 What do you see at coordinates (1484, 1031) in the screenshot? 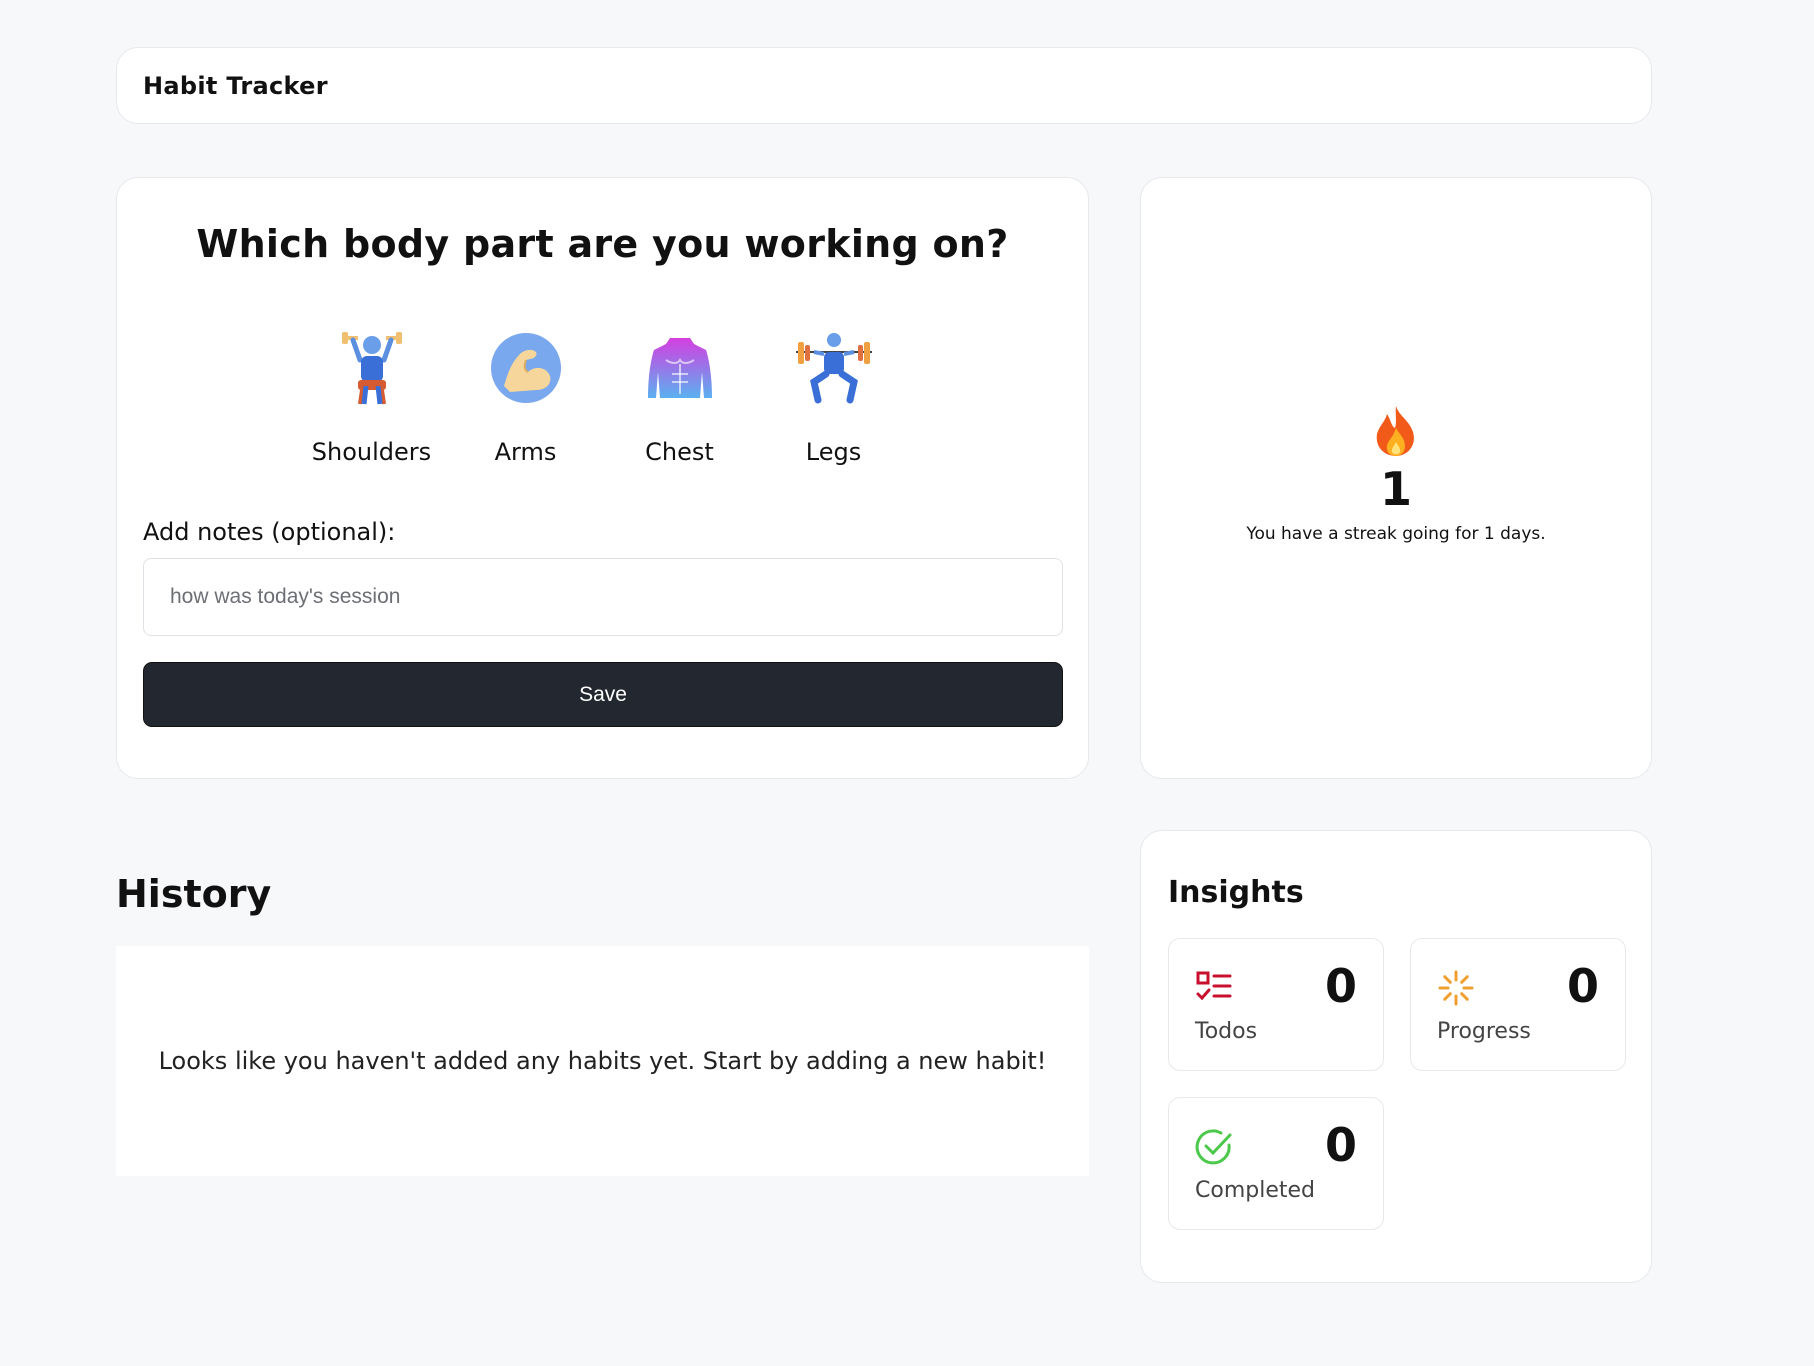
I see `stat-label: Progress` at bounding box center [1484, 1031].